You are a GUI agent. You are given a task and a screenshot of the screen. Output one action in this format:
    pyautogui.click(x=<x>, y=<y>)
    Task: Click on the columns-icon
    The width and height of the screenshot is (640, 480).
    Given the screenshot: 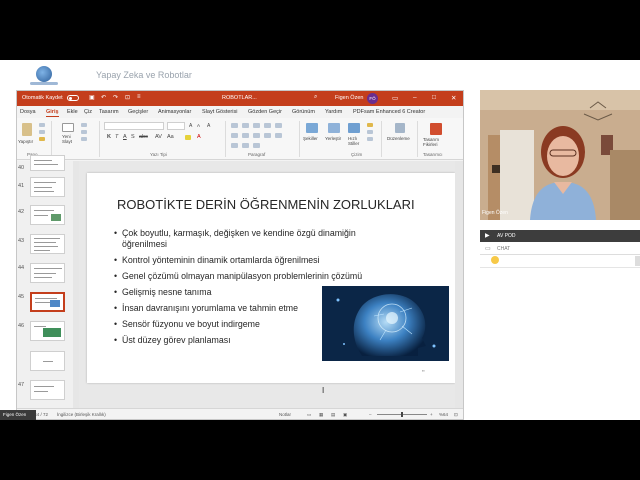 What is the action you would take?
    pyautogui.click(x=278, y=135)
    